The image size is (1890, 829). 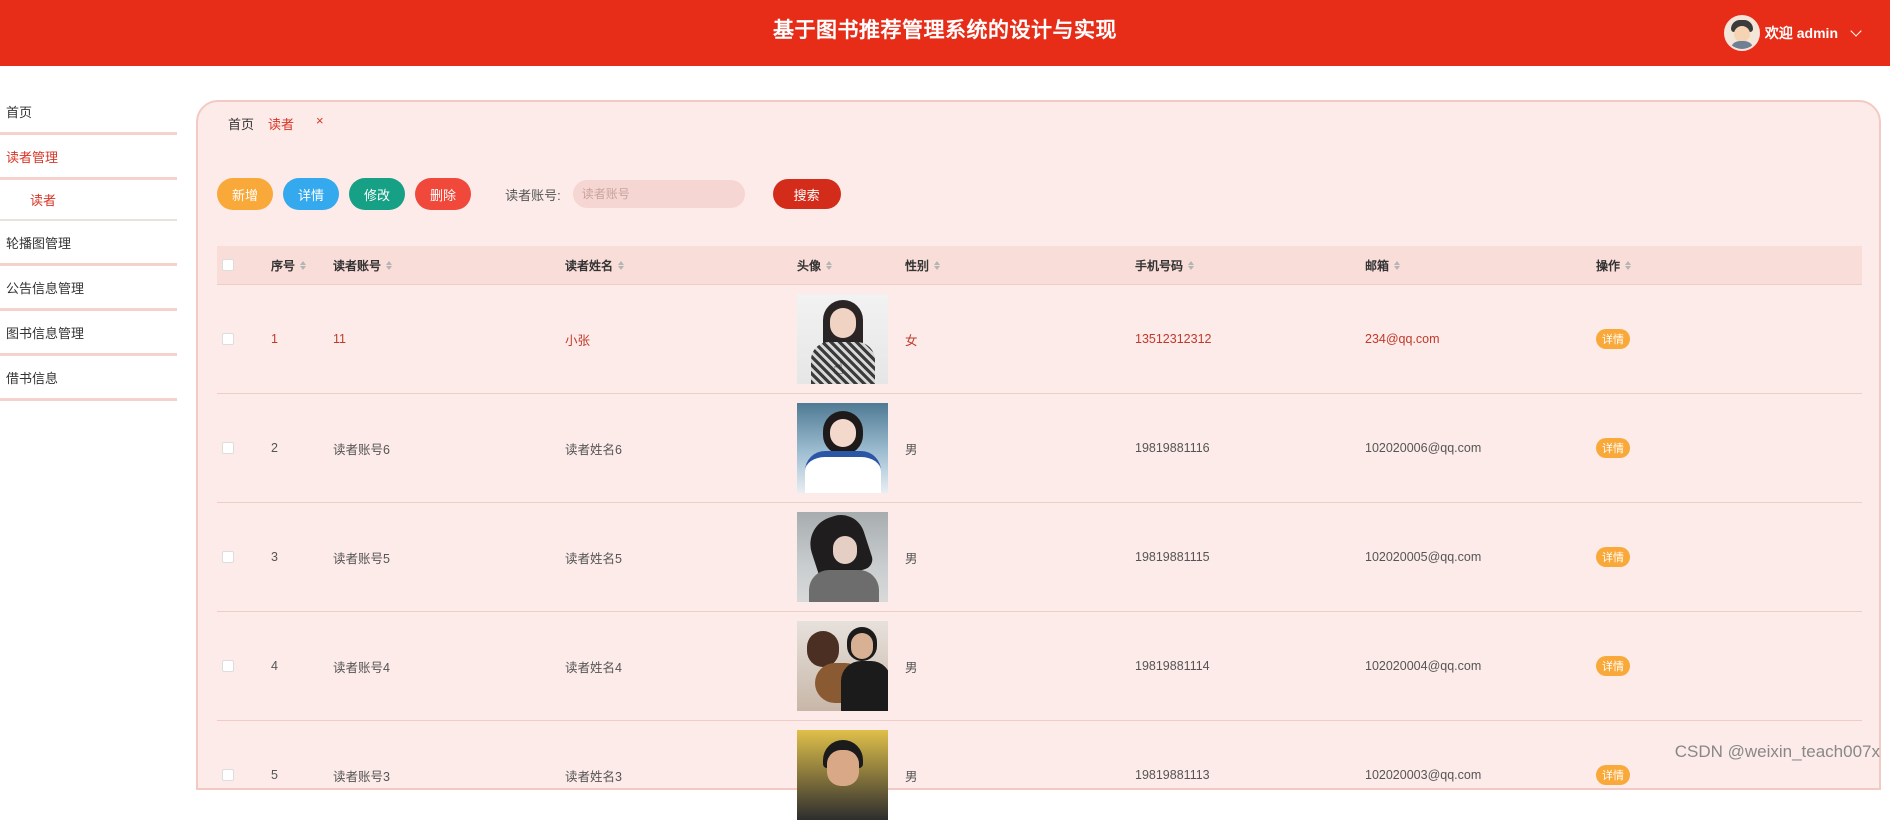 What do you see at coordinates (228, 265) in the screenshot?
I see `select-all-checkbox` at bounding box center [228, 265].